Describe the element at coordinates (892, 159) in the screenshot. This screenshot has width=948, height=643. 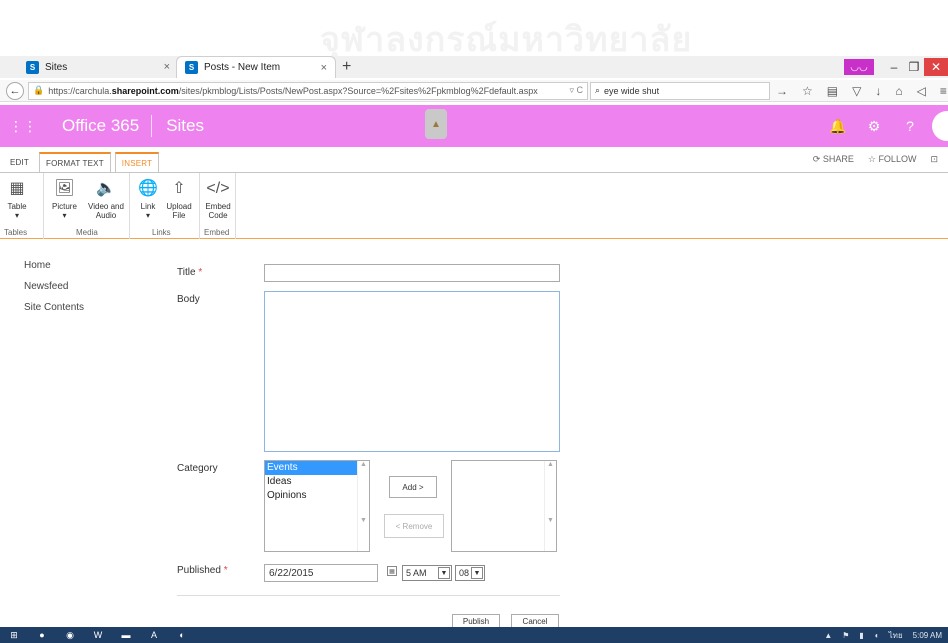
I see `follow-button: ☆ FOLLOW` at that location.